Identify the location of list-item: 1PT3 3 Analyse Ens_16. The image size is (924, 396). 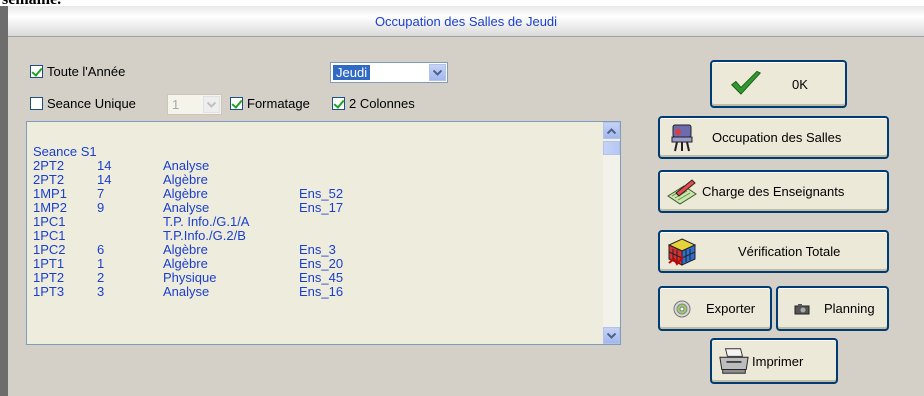
(188, 292).